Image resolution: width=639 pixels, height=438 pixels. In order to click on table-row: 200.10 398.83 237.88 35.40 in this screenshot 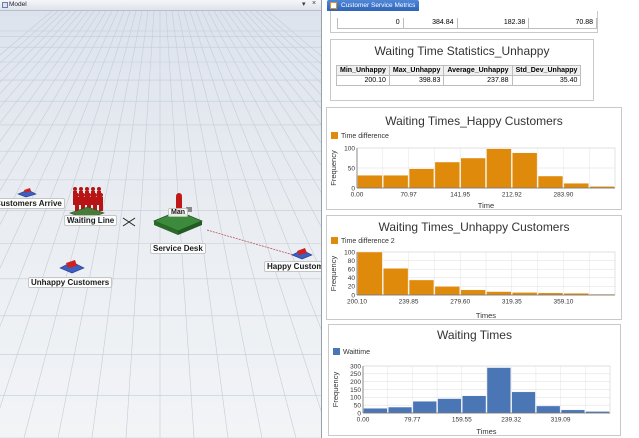, I will do `click(459, 80)`.